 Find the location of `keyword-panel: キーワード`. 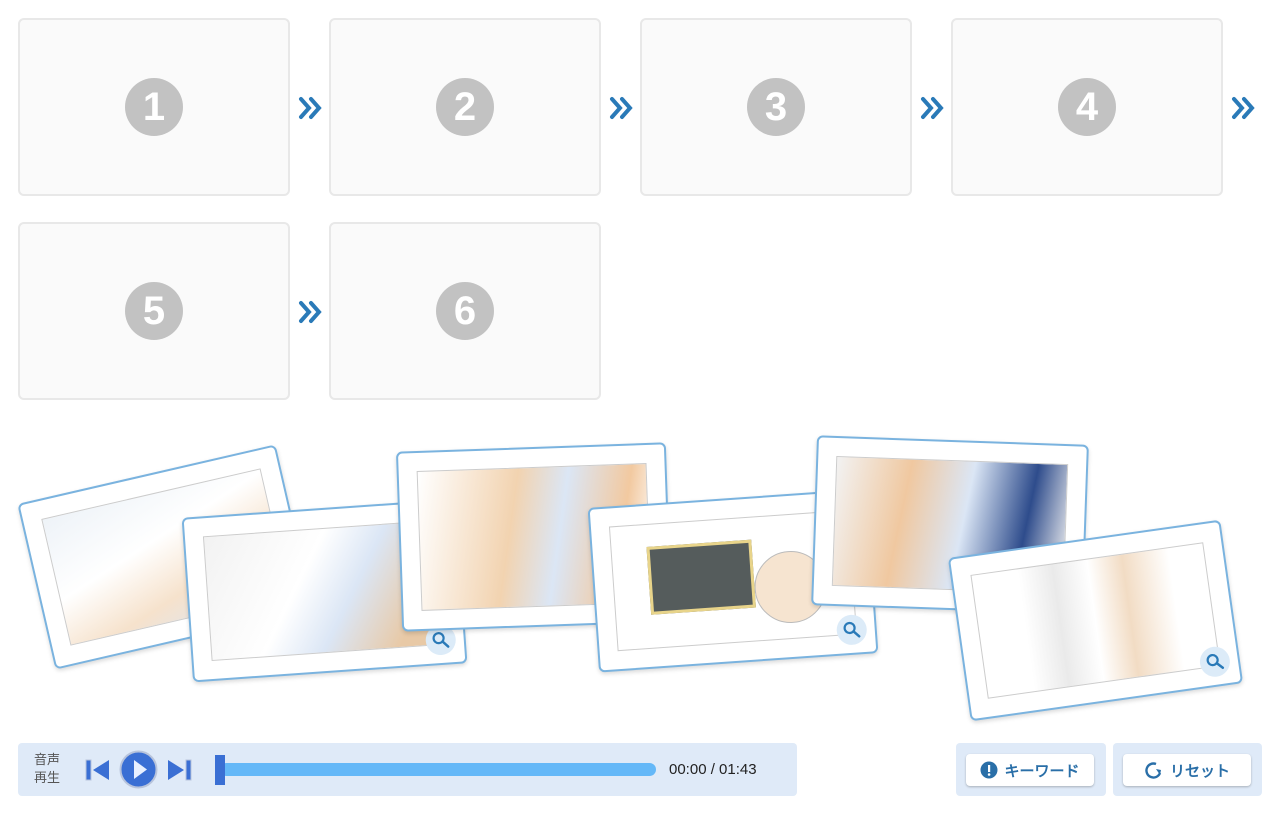

keyword-panel: キーワード is located at coordinates (1031, 769).